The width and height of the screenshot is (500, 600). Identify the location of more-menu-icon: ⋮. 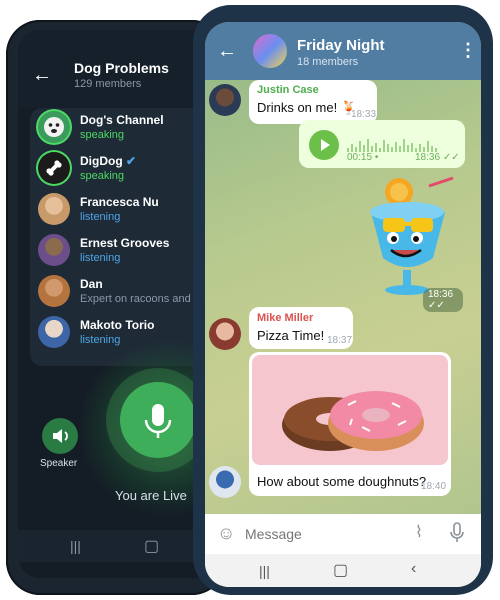
(468, 50).